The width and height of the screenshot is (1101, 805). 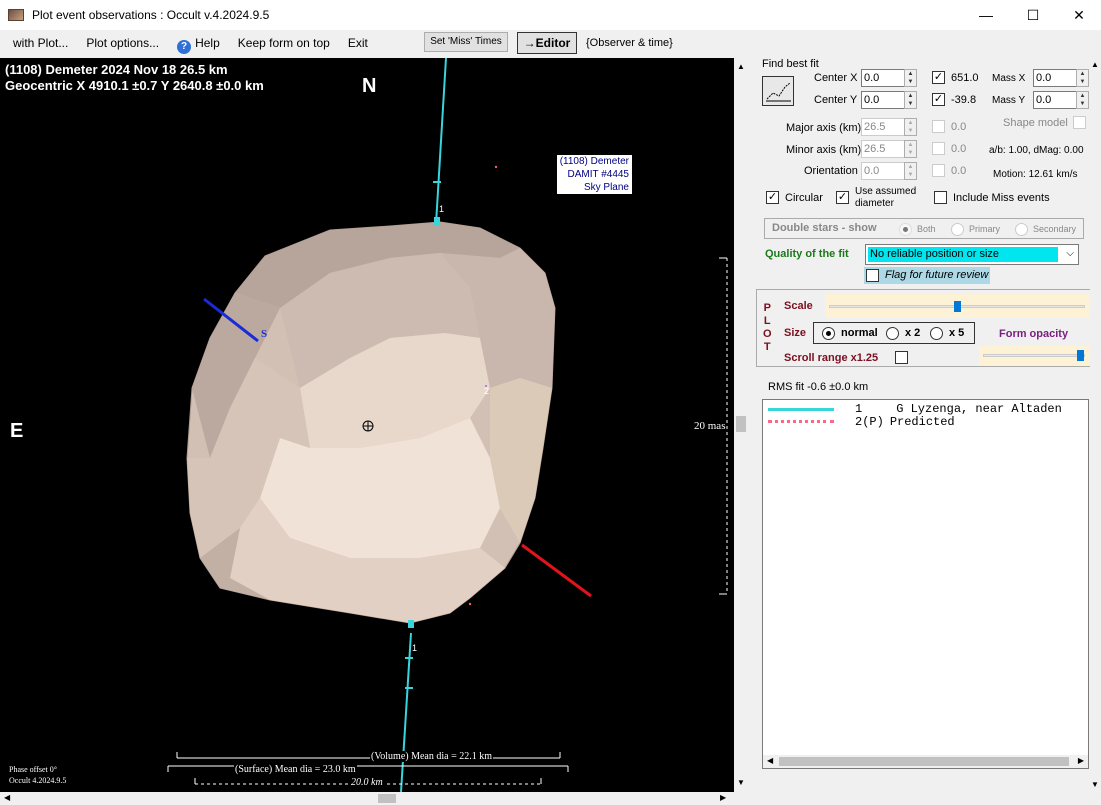 I want to click on plot-header-line1: (1108) Demeter 2024 Nov 18 26.5 km, so click(x=116, y=69).